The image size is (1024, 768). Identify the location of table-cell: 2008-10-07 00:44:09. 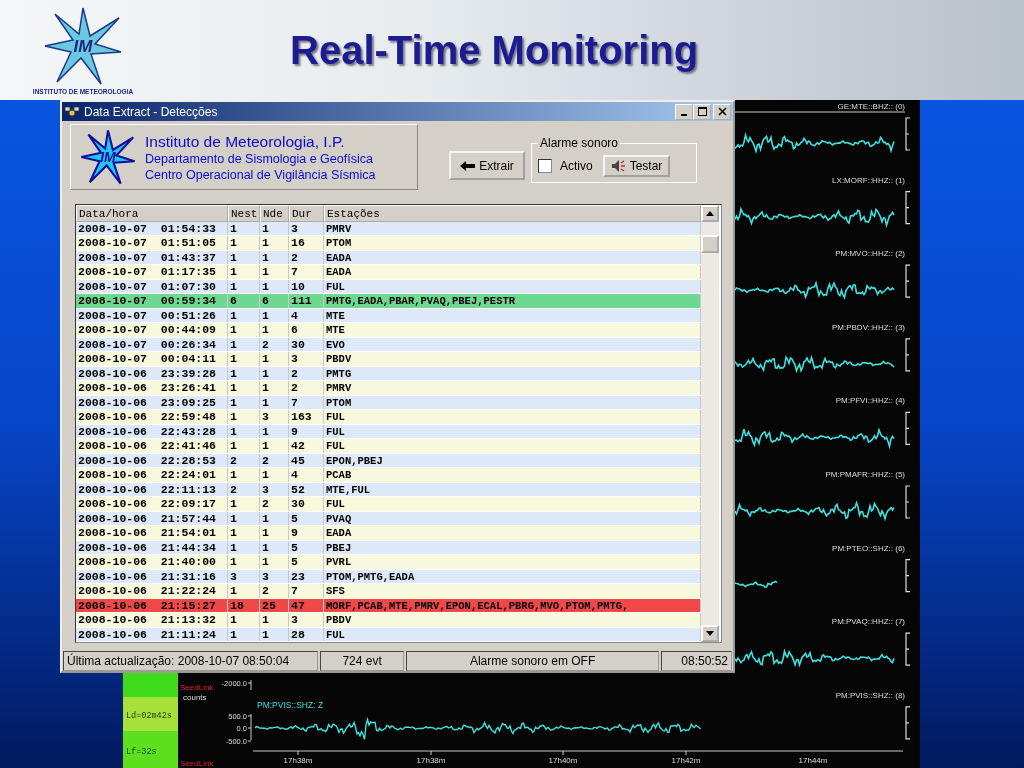
(152, 330).